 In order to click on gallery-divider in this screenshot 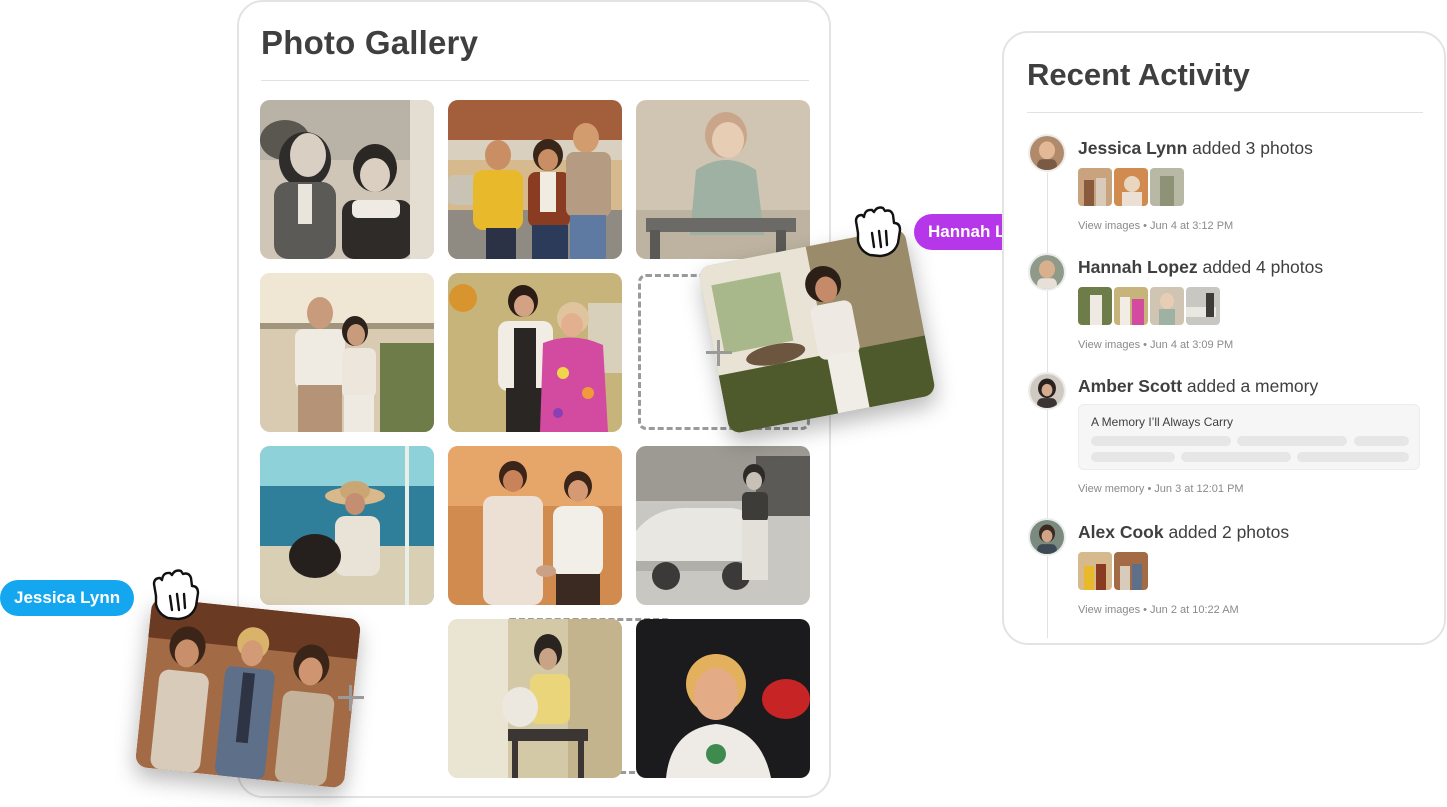, I will do `click(535, 80)`.